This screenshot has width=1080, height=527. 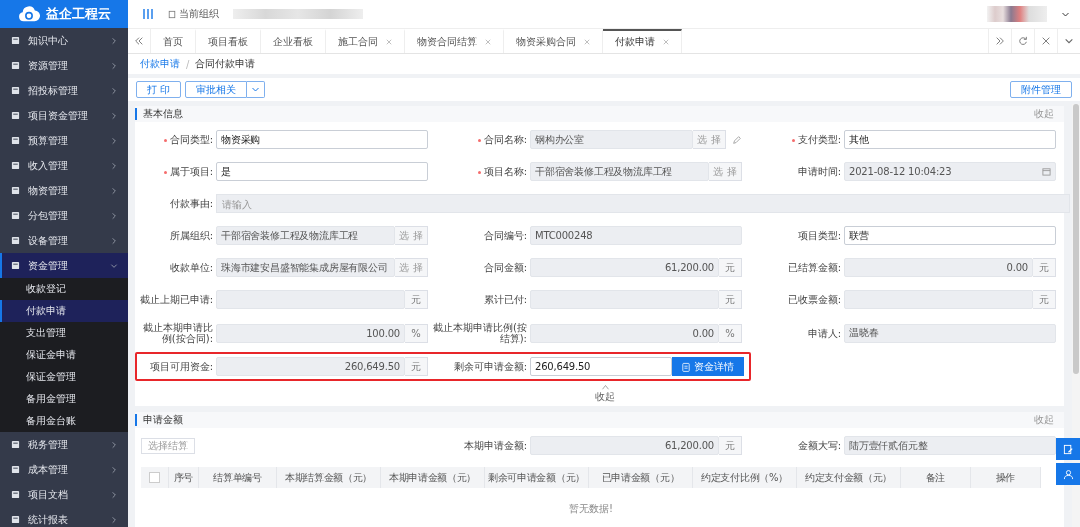 I want to click on sidebar-subitem: 付款申请, so click(x=64, y=311).